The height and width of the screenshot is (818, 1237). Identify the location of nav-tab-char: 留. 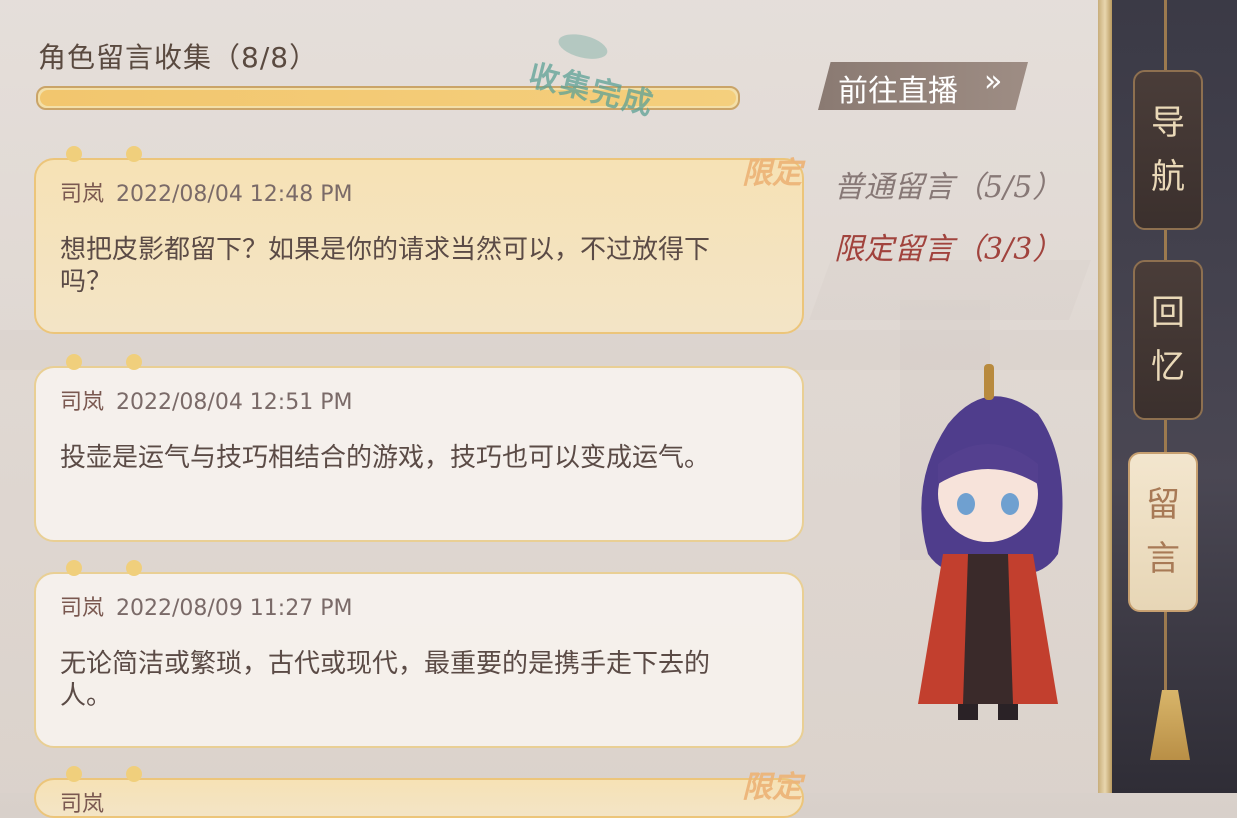
(1163, 505).